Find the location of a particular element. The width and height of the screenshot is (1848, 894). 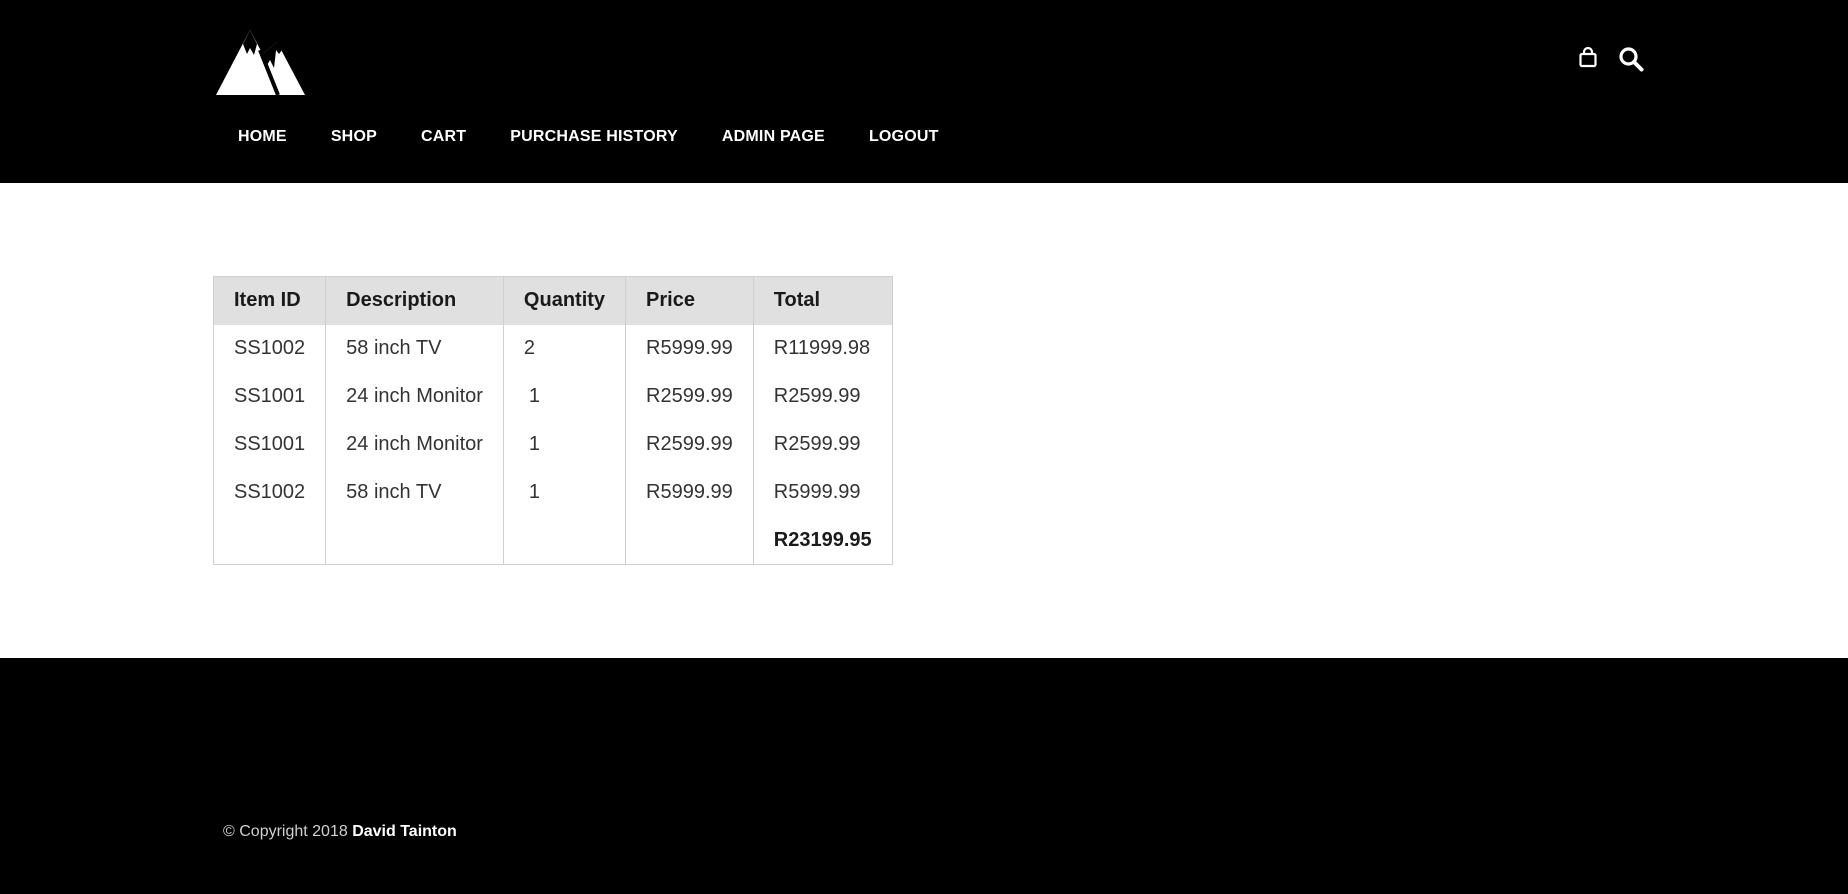

table-row: SS1002 58 inch TV 2 R5999.99 R11999.98 is located at coordinates (553, 348).